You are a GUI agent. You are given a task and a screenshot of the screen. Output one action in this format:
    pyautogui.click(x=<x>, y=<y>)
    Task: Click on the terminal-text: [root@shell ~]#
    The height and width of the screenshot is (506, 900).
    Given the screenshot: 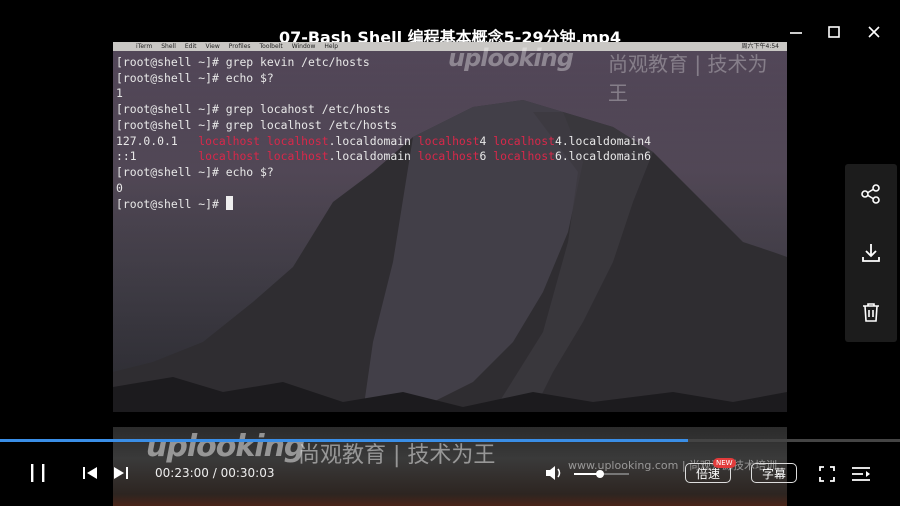 What is the action you would take?
    pyautogui.click(x=171, y=204)
    